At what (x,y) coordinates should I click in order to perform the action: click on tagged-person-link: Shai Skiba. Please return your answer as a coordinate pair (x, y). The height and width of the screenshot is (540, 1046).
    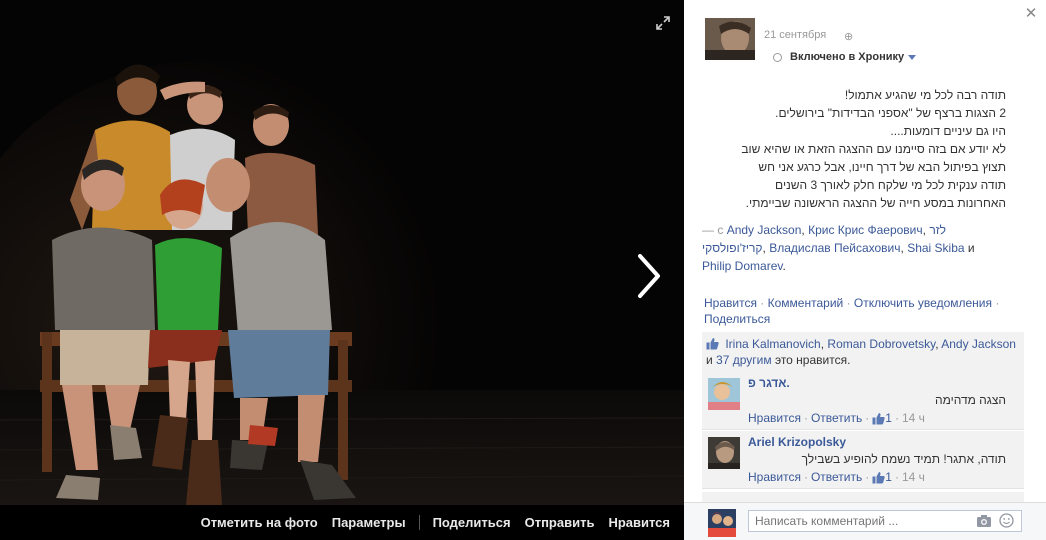
    Looking at the image, I should click on (935, 248).